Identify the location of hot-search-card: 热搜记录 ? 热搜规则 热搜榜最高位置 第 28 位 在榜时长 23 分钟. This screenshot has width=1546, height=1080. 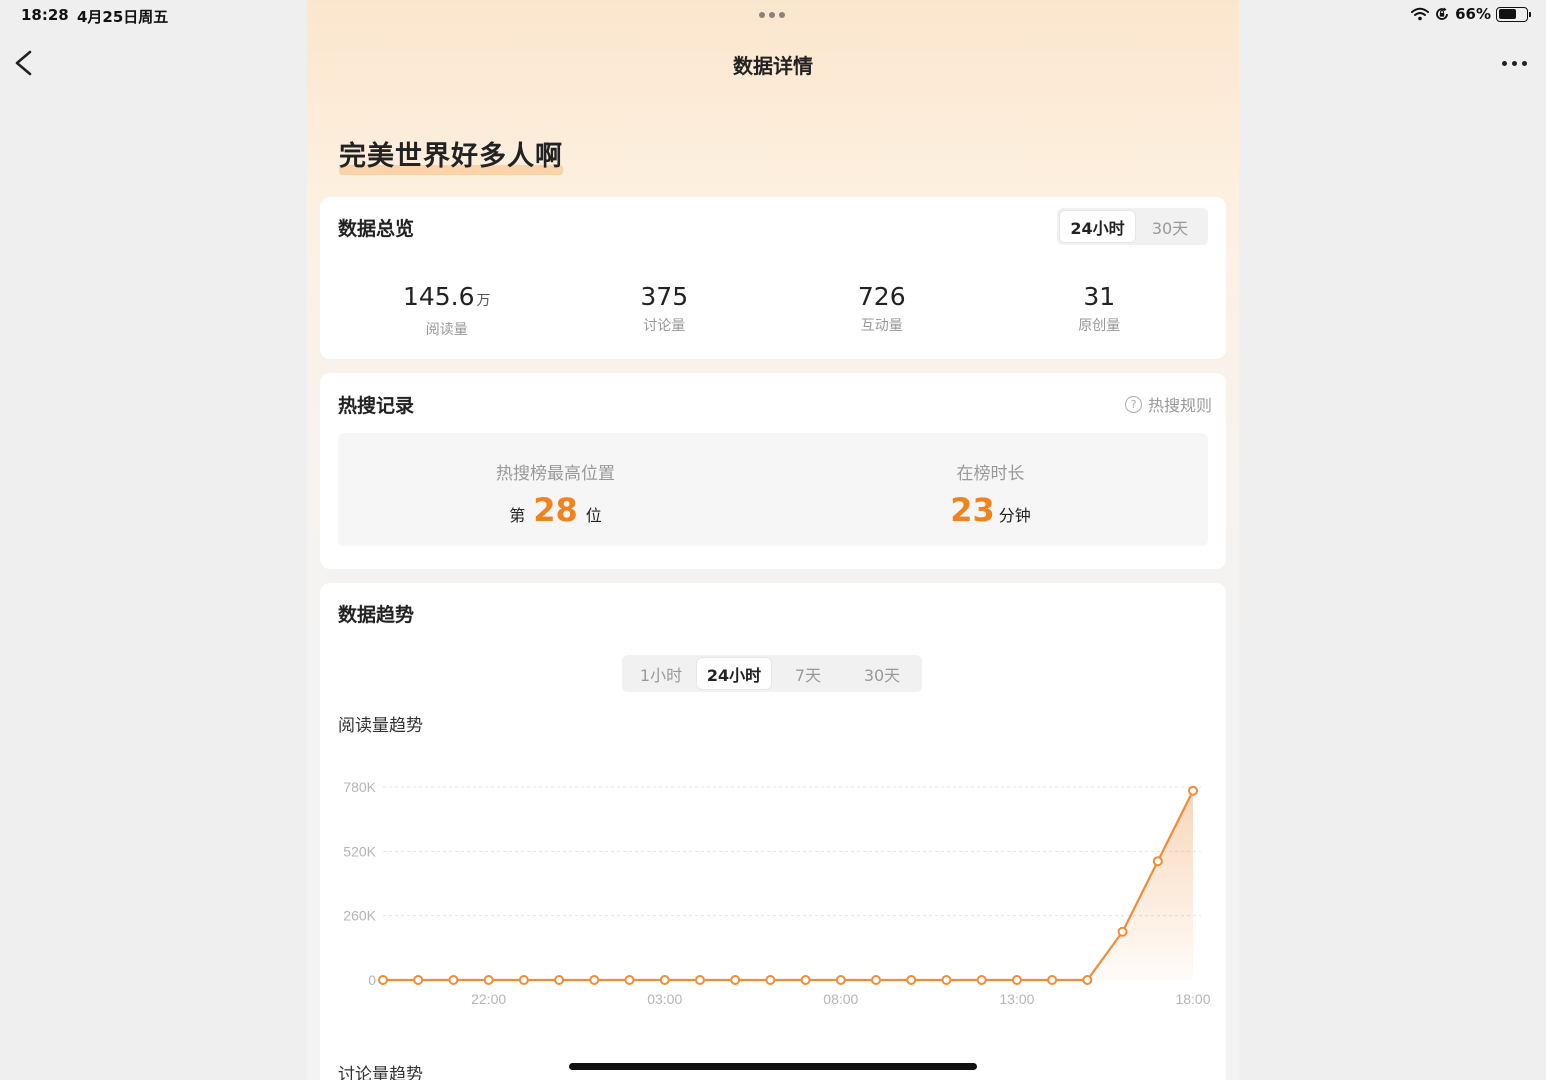
(773, 471).